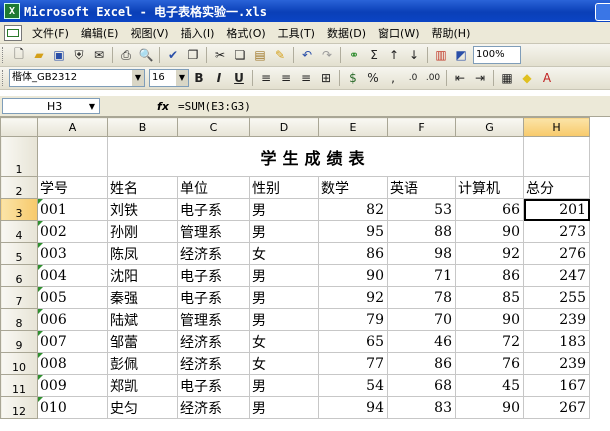  What do you see at coordinates (72, 231) in the screenshot?
I see `cell: 002` at bounding box center [72, 231].